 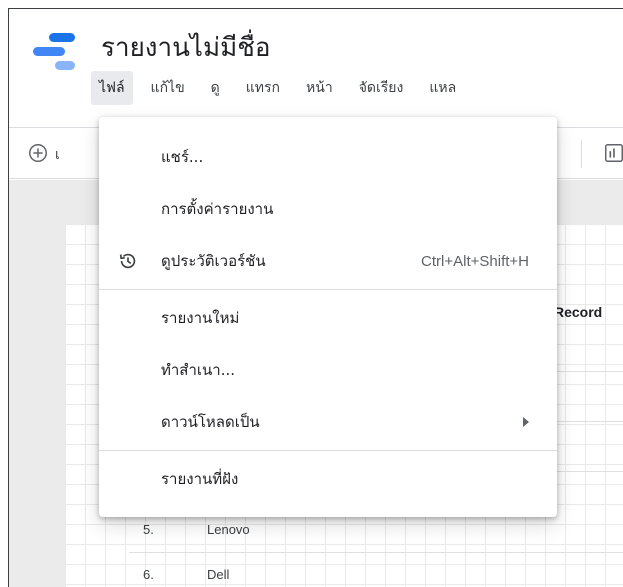 I want to click on table-column-header: Record, so click(x=578, y=312).